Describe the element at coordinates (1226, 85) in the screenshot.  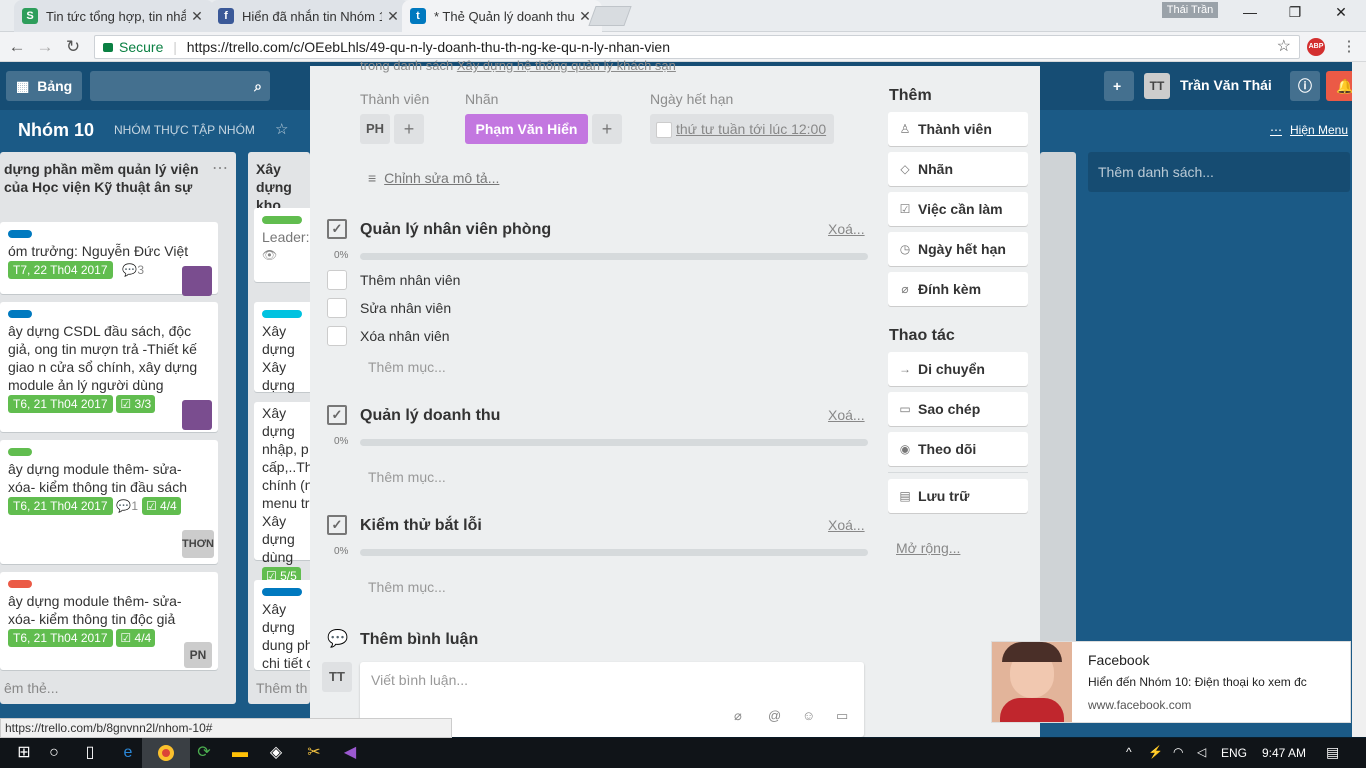
I see `user-name: Trần Văn Thái` at that location.